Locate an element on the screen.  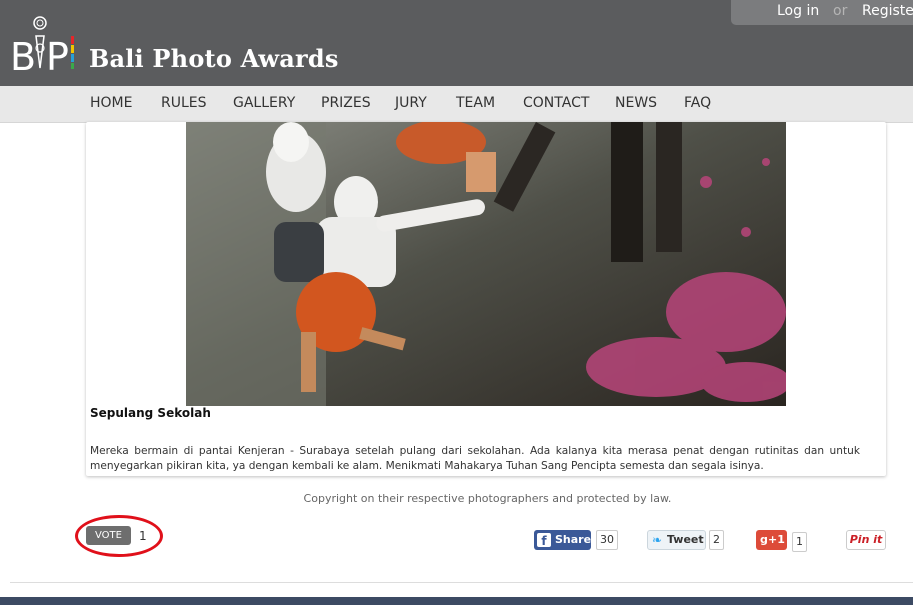
pinterest-button: Pin it is located at coordinates (866, 540).